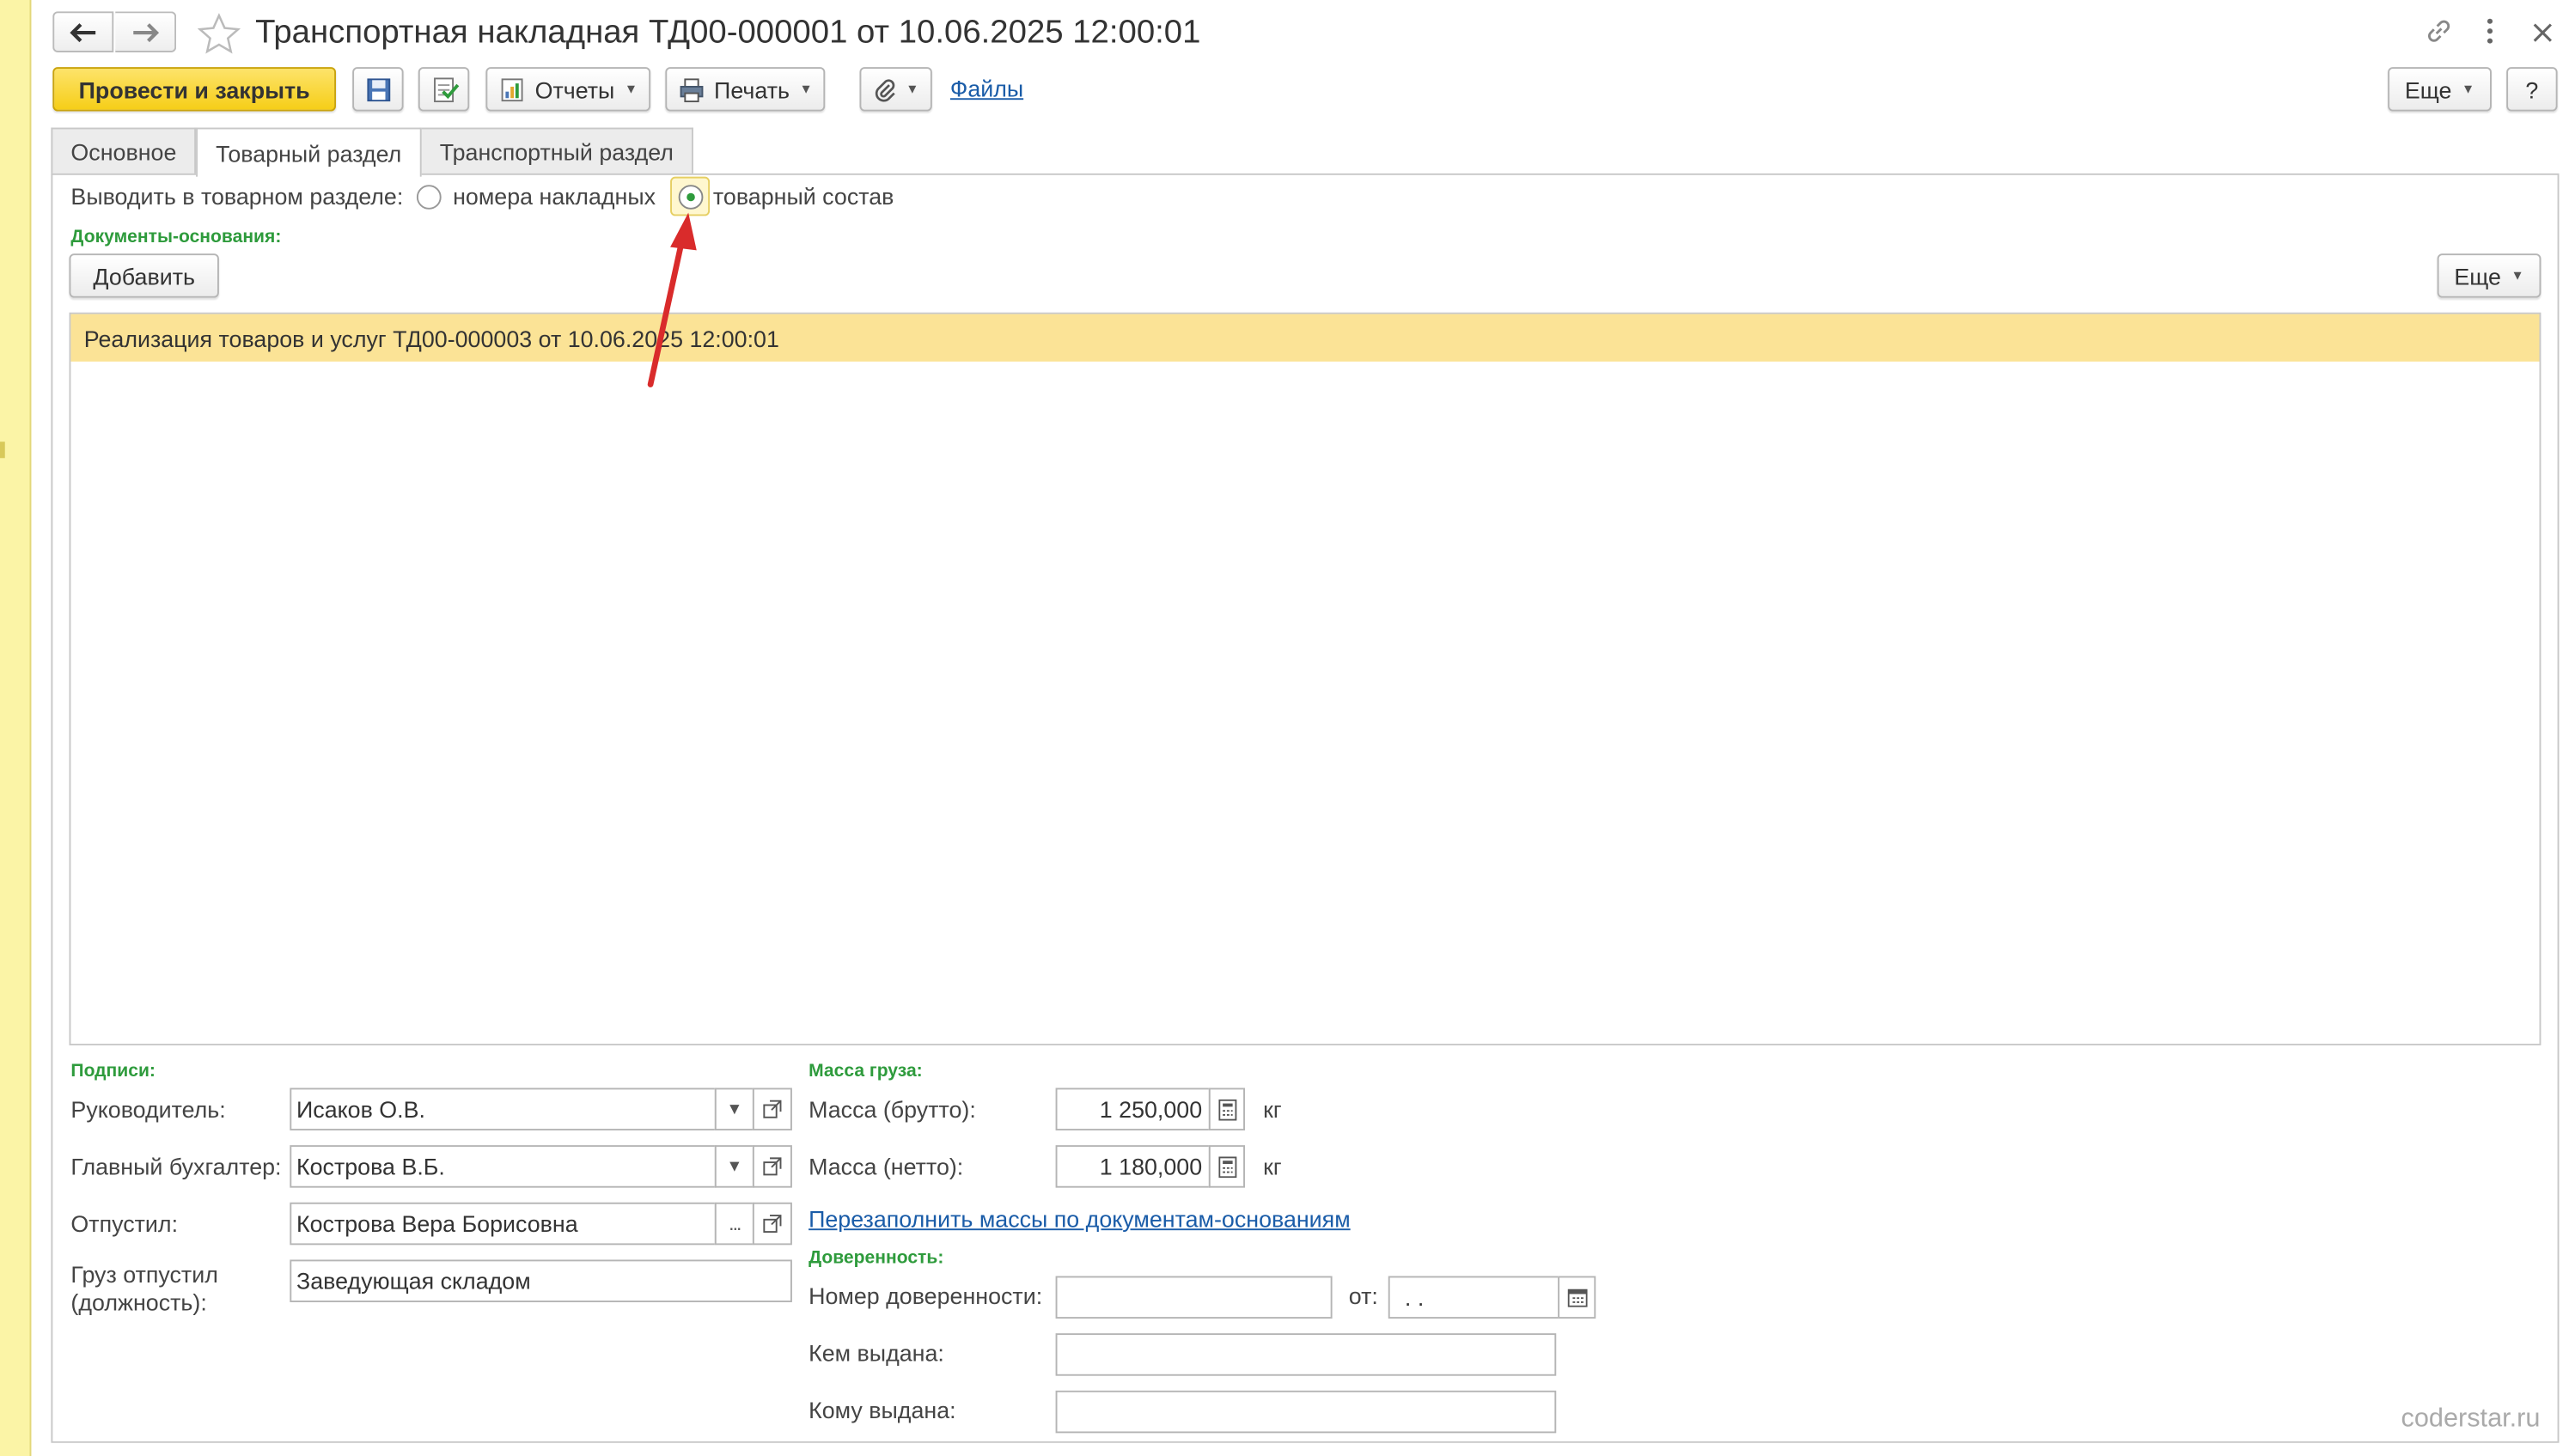 The image size is (2569, 1456). Describe the element at coordinates (148, 1109) in the screenshot. I see `head-label: Руководитель:` at that location.